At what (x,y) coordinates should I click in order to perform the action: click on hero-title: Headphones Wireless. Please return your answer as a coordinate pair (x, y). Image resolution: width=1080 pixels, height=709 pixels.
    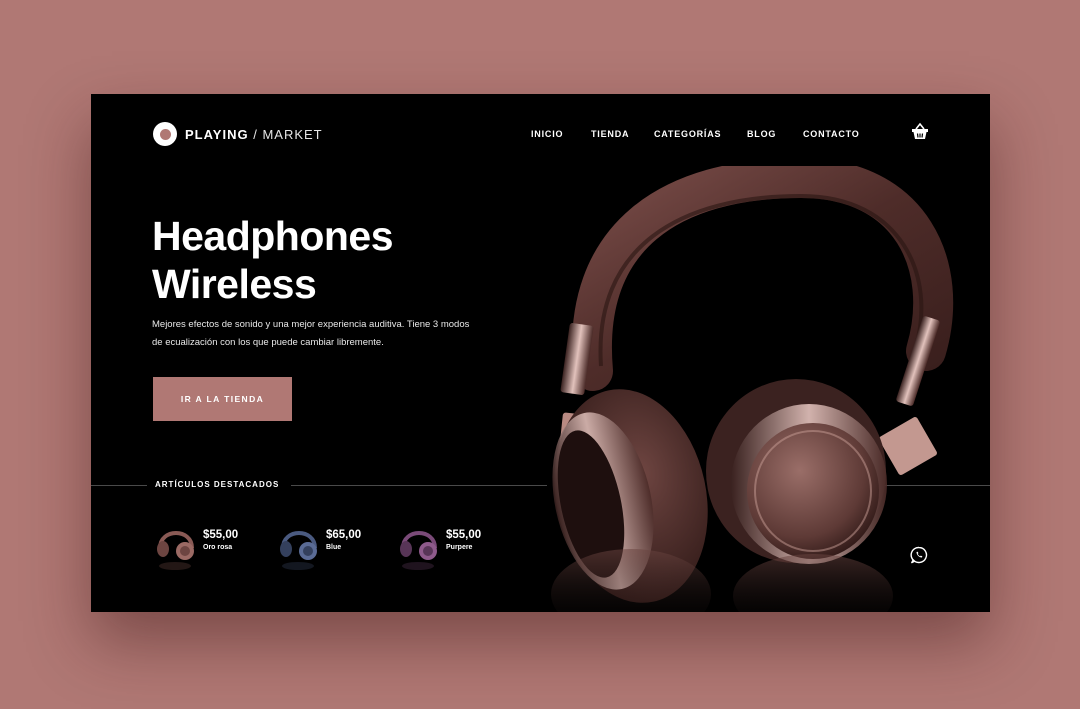
    Looking at the image, I should click on (273, 260).